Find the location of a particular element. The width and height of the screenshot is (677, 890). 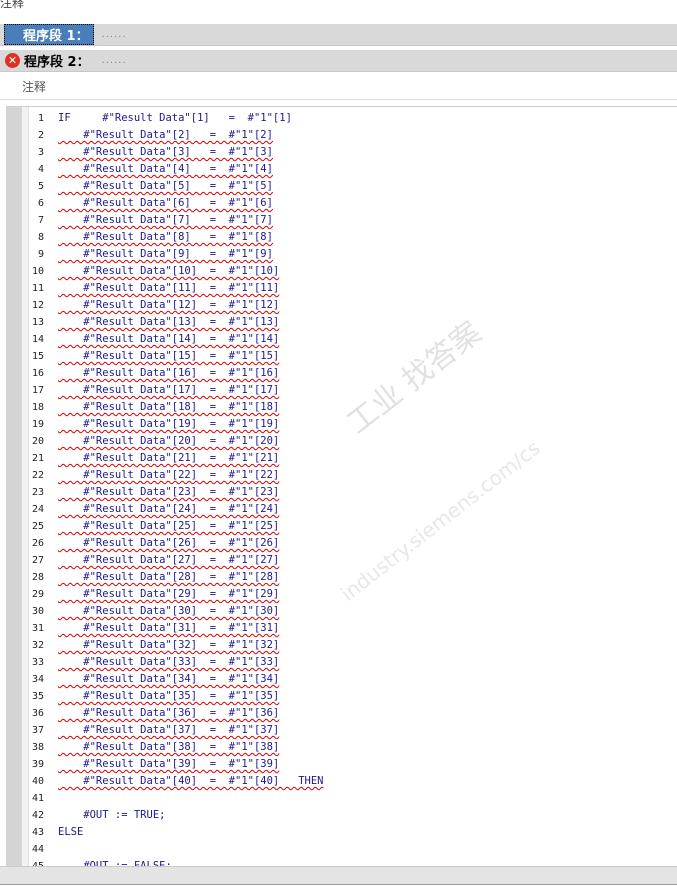

code-text: ELSE is located at coordinates (70, 832).